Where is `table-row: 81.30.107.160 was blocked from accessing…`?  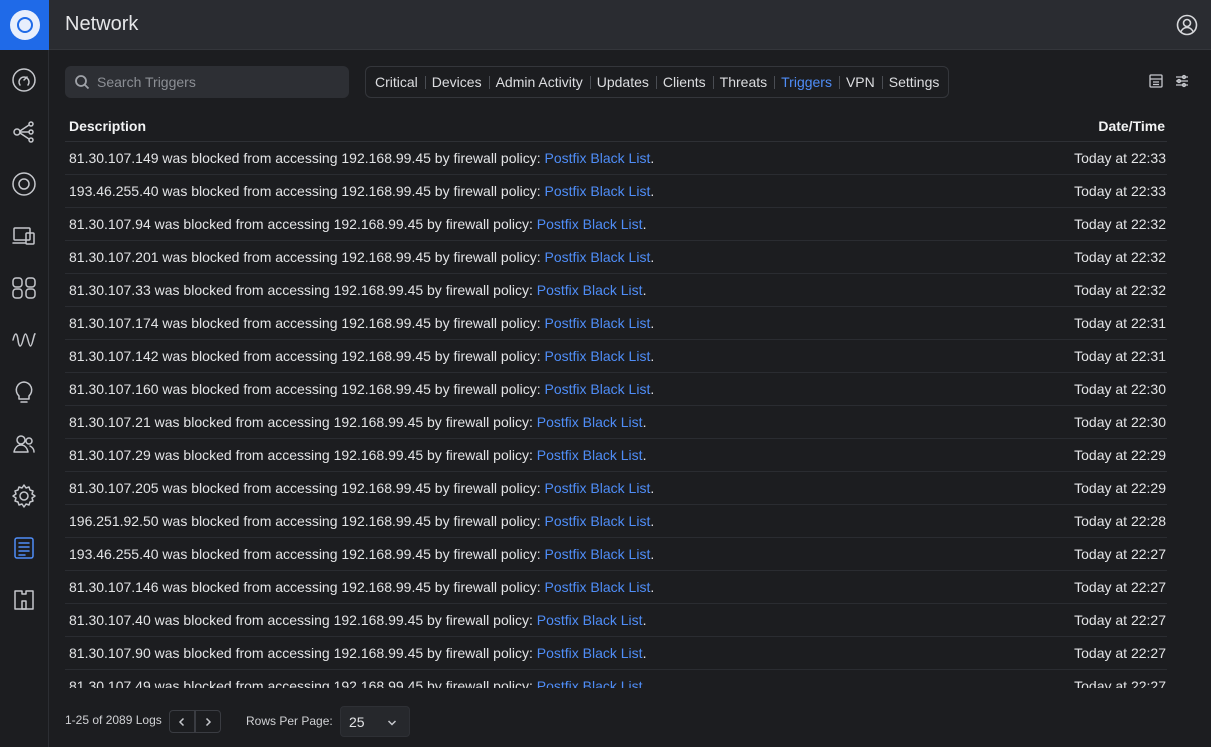
table-row: 81.30.107.160 was blocked from accessing… is located at coordinates (616, 389).